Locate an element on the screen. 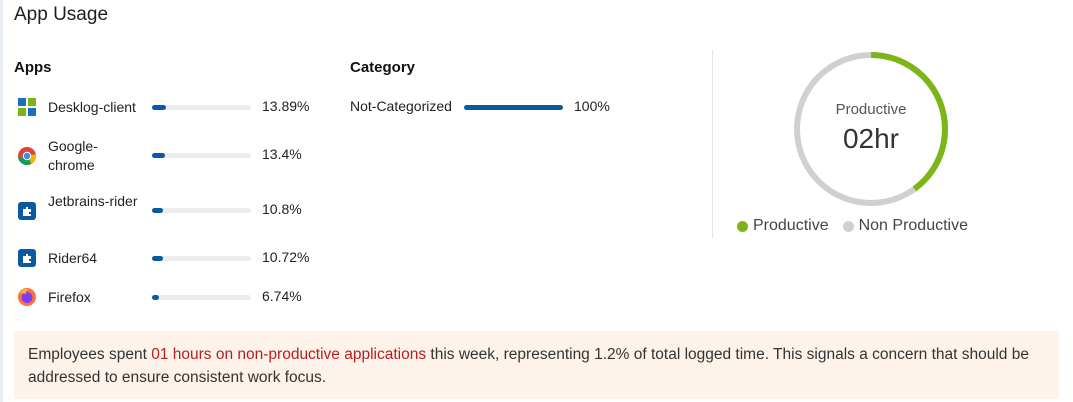 The height and width of the screenshot is (402, 1073). category-row: Not-Categorized 100% is located at coordinates (500, 108).